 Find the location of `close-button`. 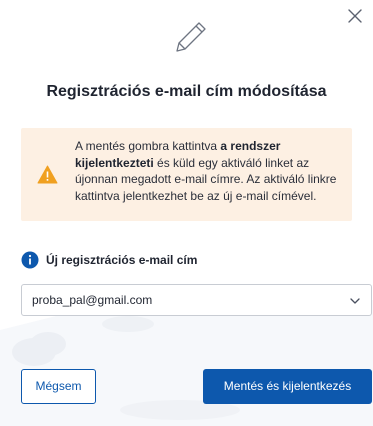

close-button is located at coordinates (355, 16).